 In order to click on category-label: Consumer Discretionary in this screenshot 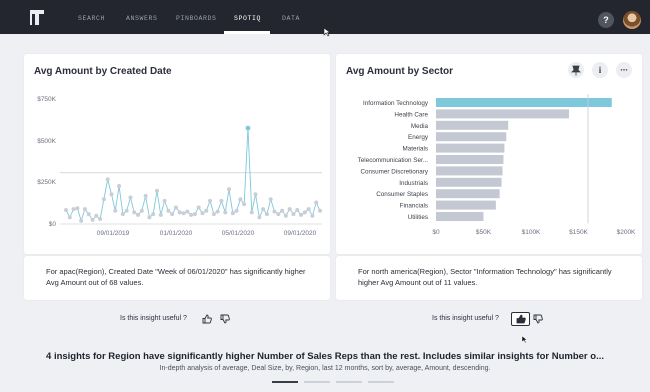, I will do `click(394, 171)`.